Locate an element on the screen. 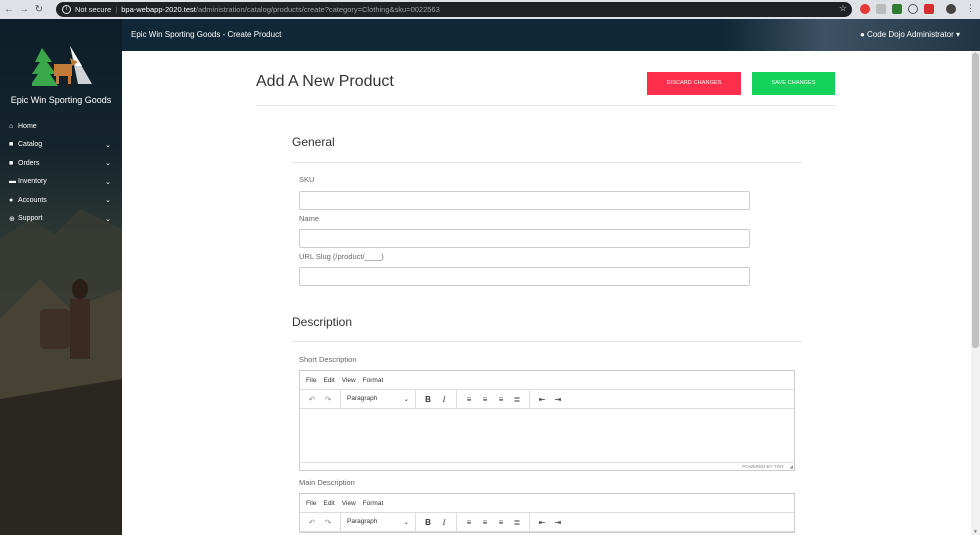  page-scrollbar: ▲ ▼ is located at coordinates (975, 293).